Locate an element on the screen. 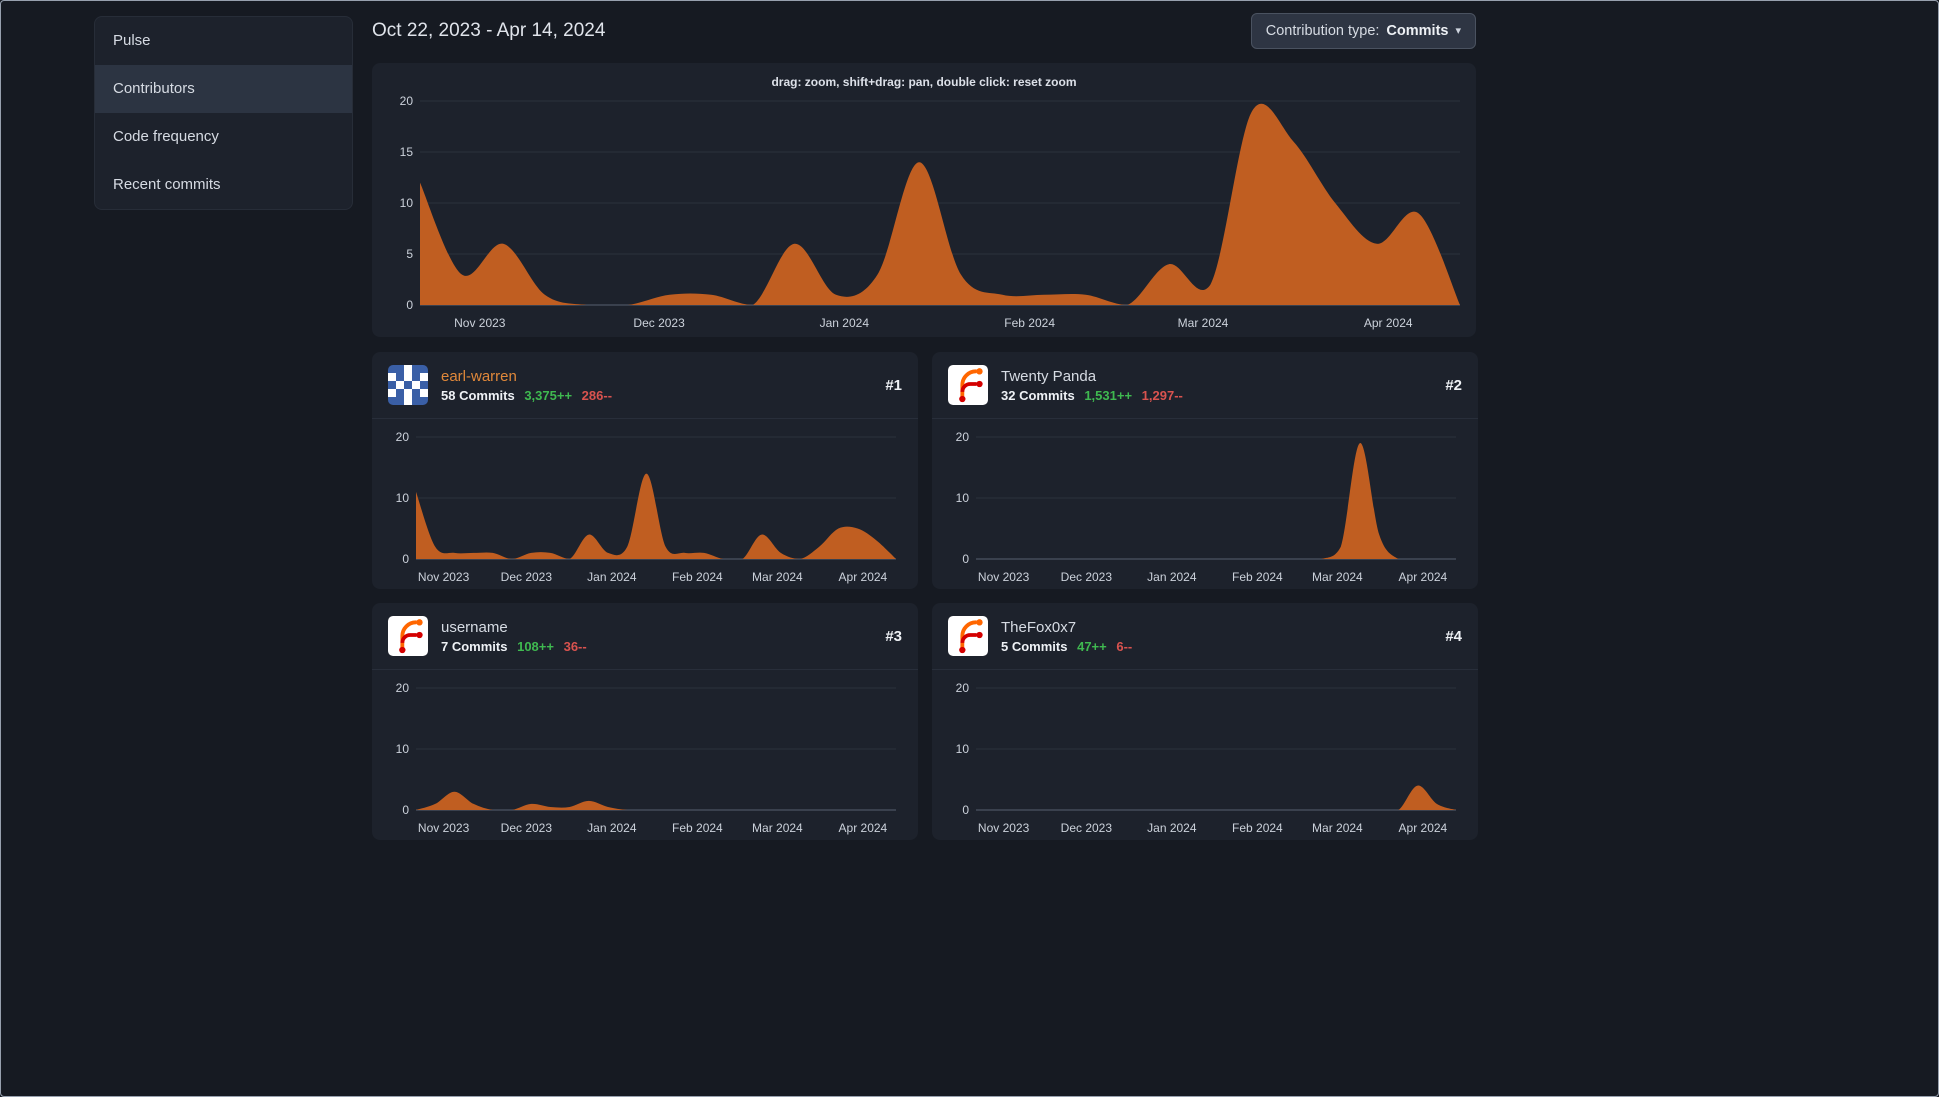 This screenshot has height=1097, width=1939. contribution-type-value: Commits is located at coordinates (1417, 31).